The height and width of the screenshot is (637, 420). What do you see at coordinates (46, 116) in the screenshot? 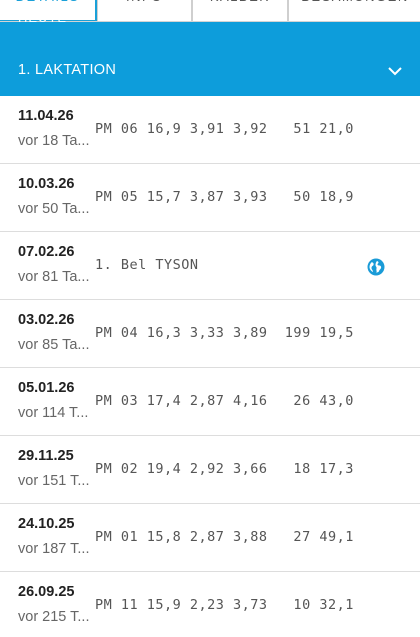
I see `event-date: 11.04.26` at bounding box center [46, 116].